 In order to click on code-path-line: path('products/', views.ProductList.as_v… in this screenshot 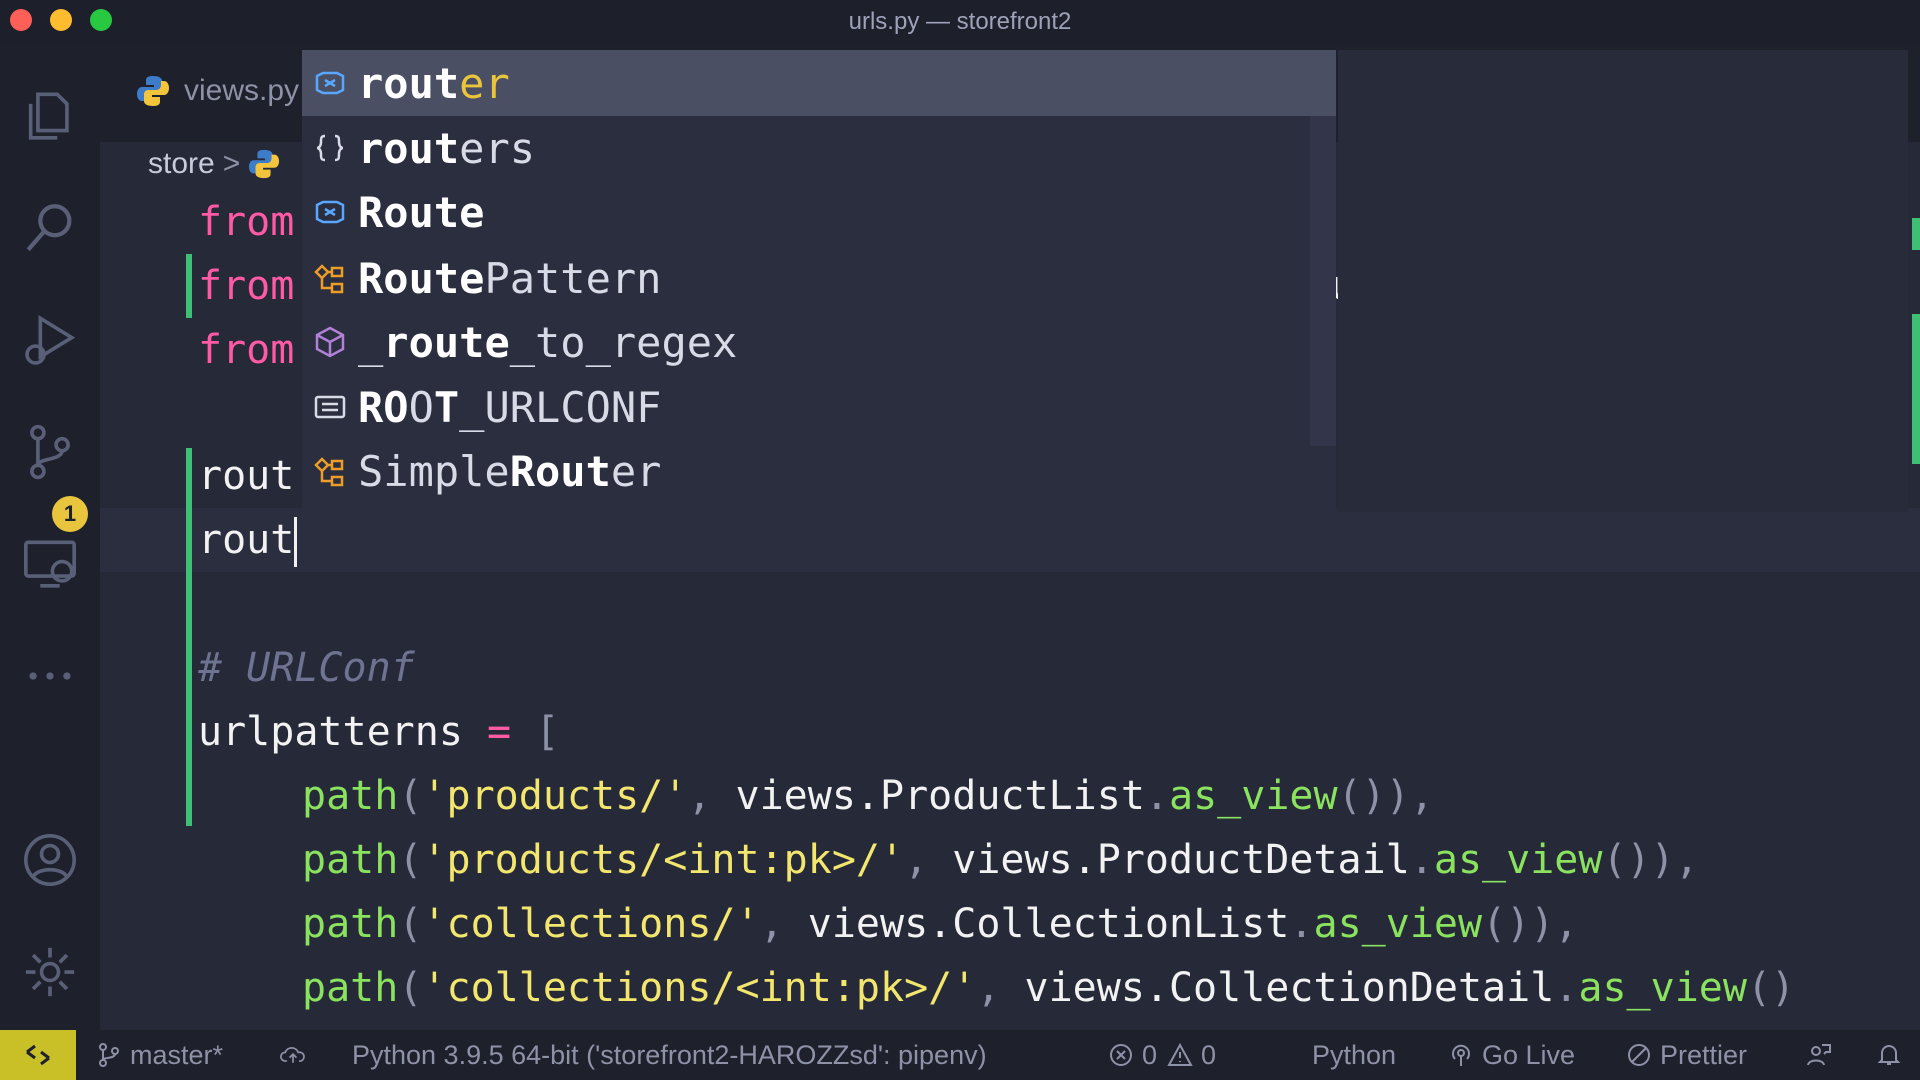, I will do `click(868, 796)`.